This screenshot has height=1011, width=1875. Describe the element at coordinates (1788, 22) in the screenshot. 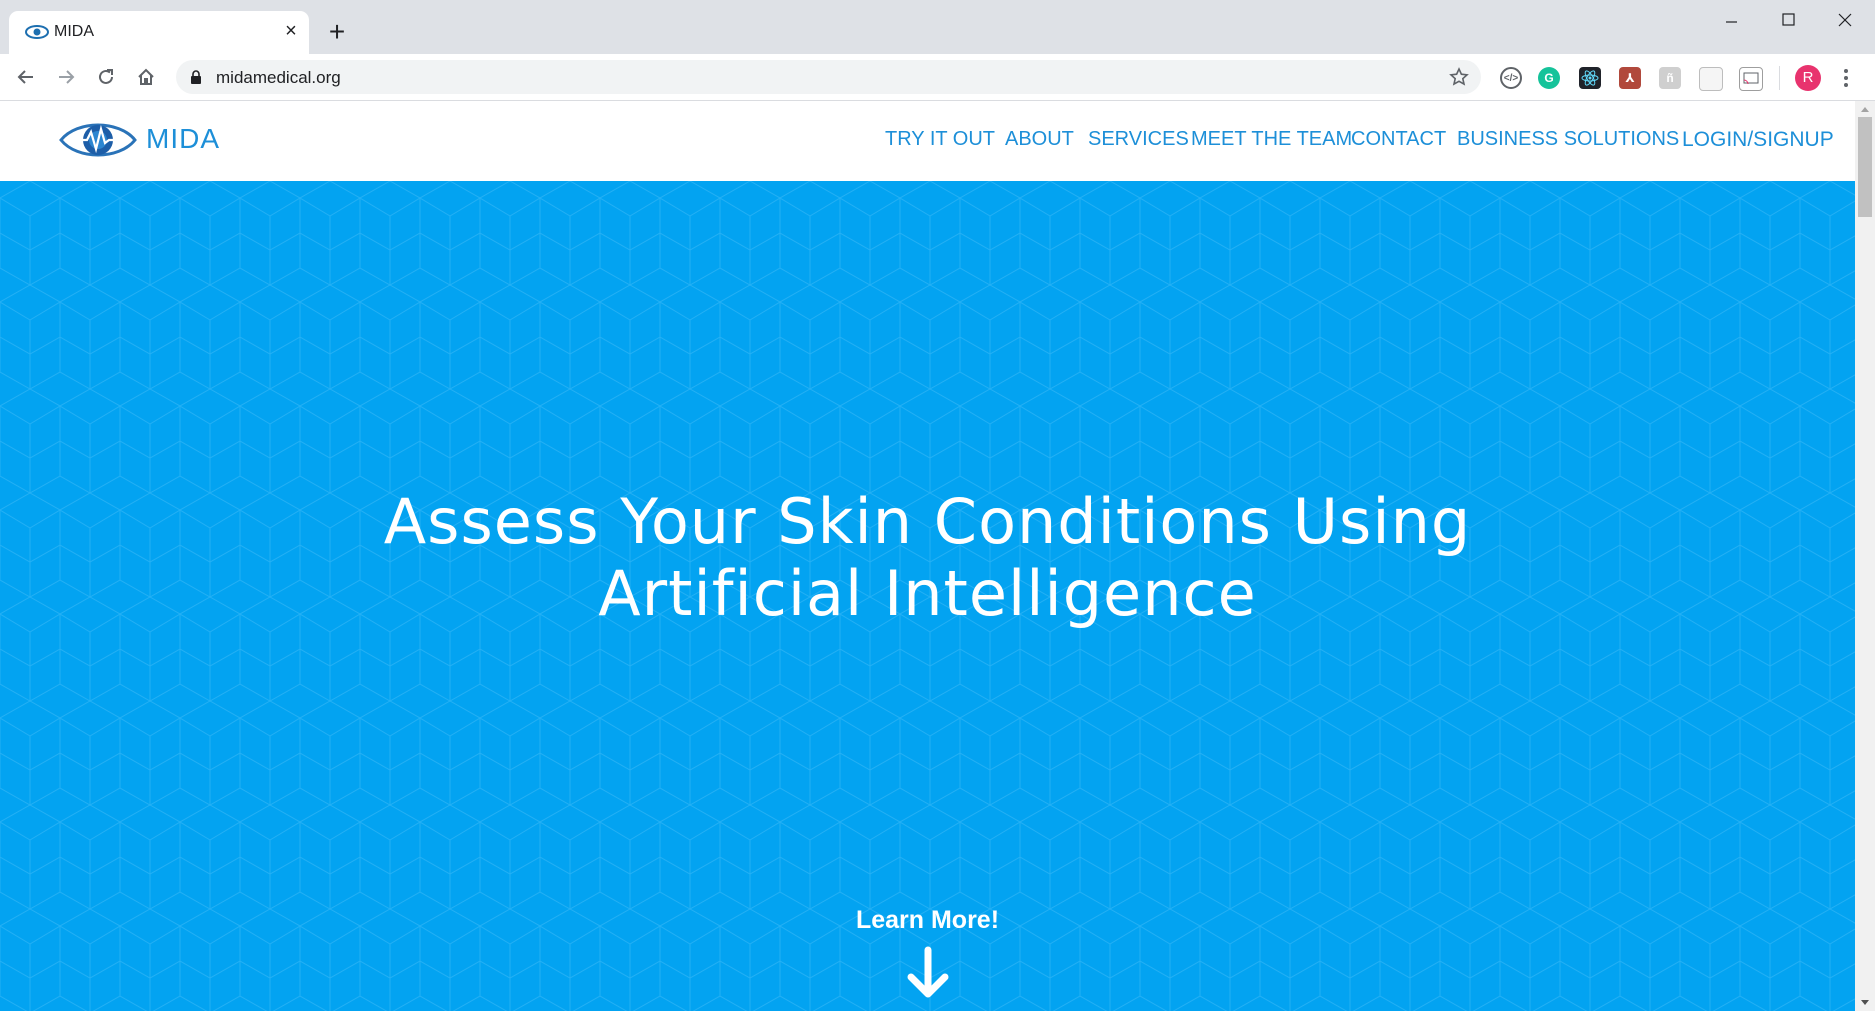

I see `maximize-icon` at that location.